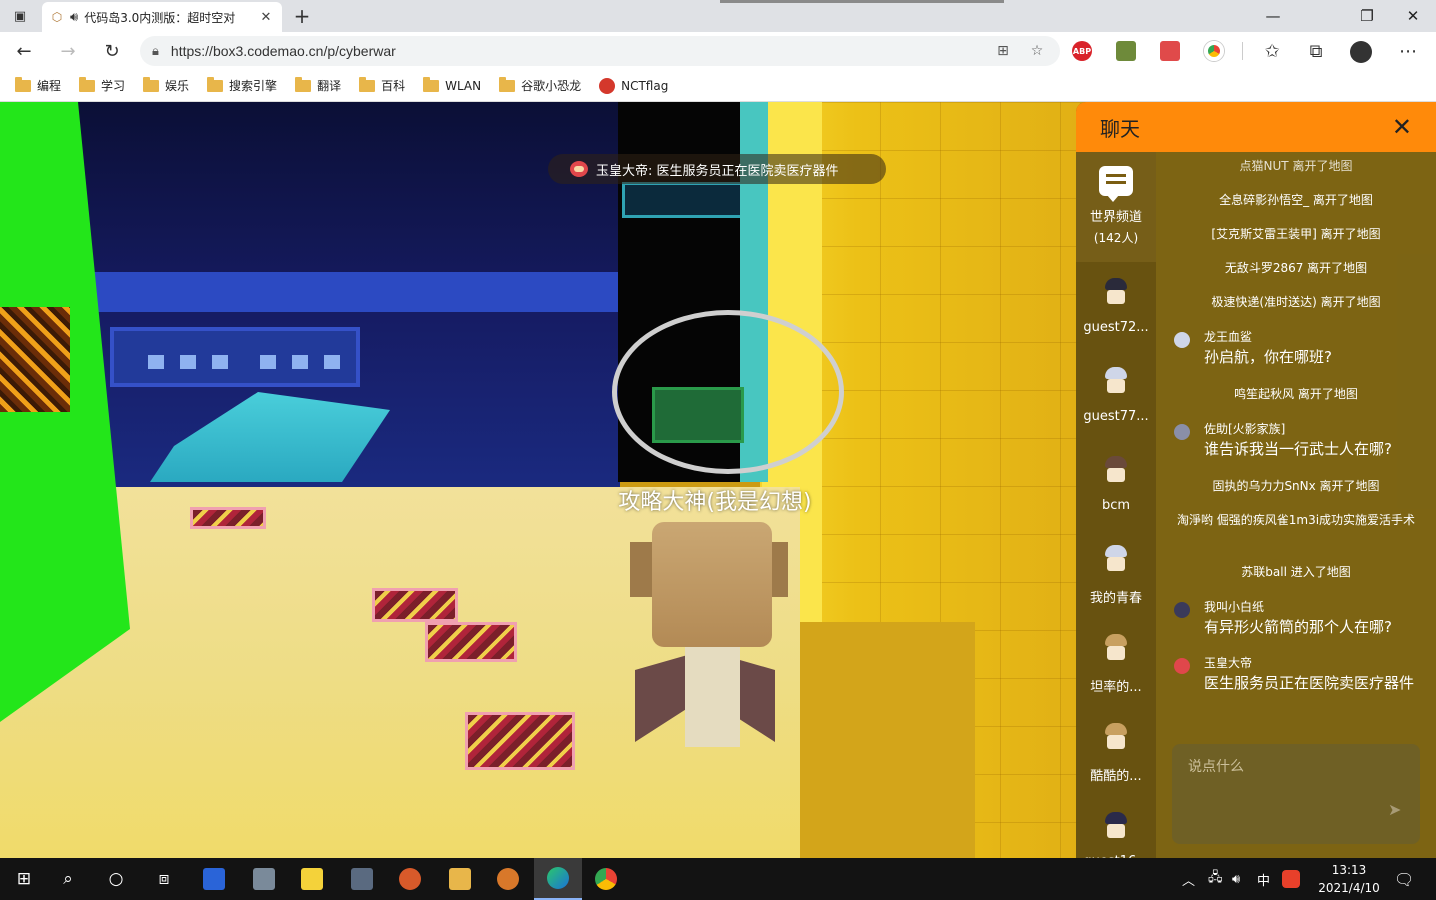 This screenshot has height=900, width=1436. I want to click on cube-favicon-icon: ⬡, so click(57, 17).